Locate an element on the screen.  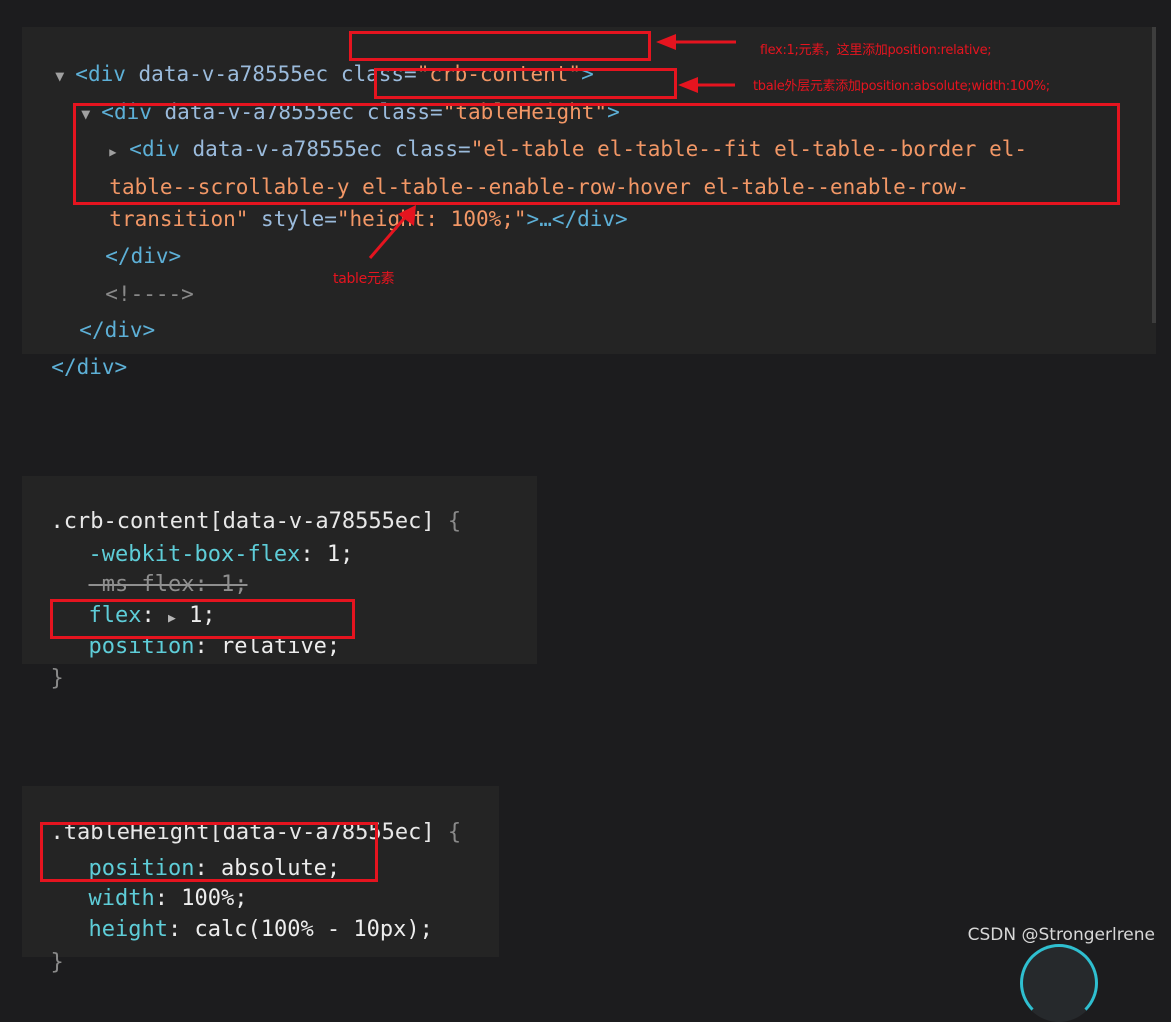
annotation-table-element: table元素 is located at coordinates (364, 279).